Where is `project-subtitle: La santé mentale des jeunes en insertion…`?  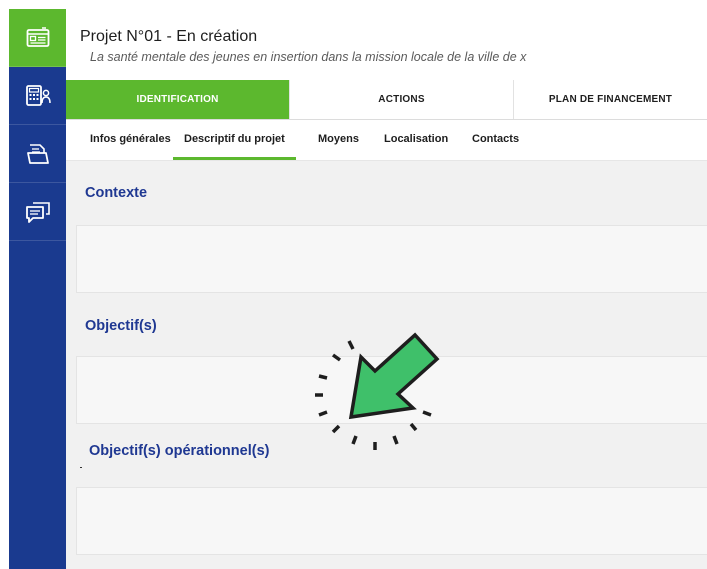 project-subtitle: La santé mentale des jeunes en insertion… is located at coordinates (308, 57).